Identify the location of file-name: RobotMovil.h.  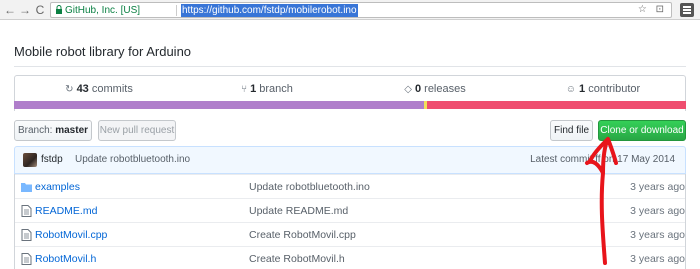
(65, 259).